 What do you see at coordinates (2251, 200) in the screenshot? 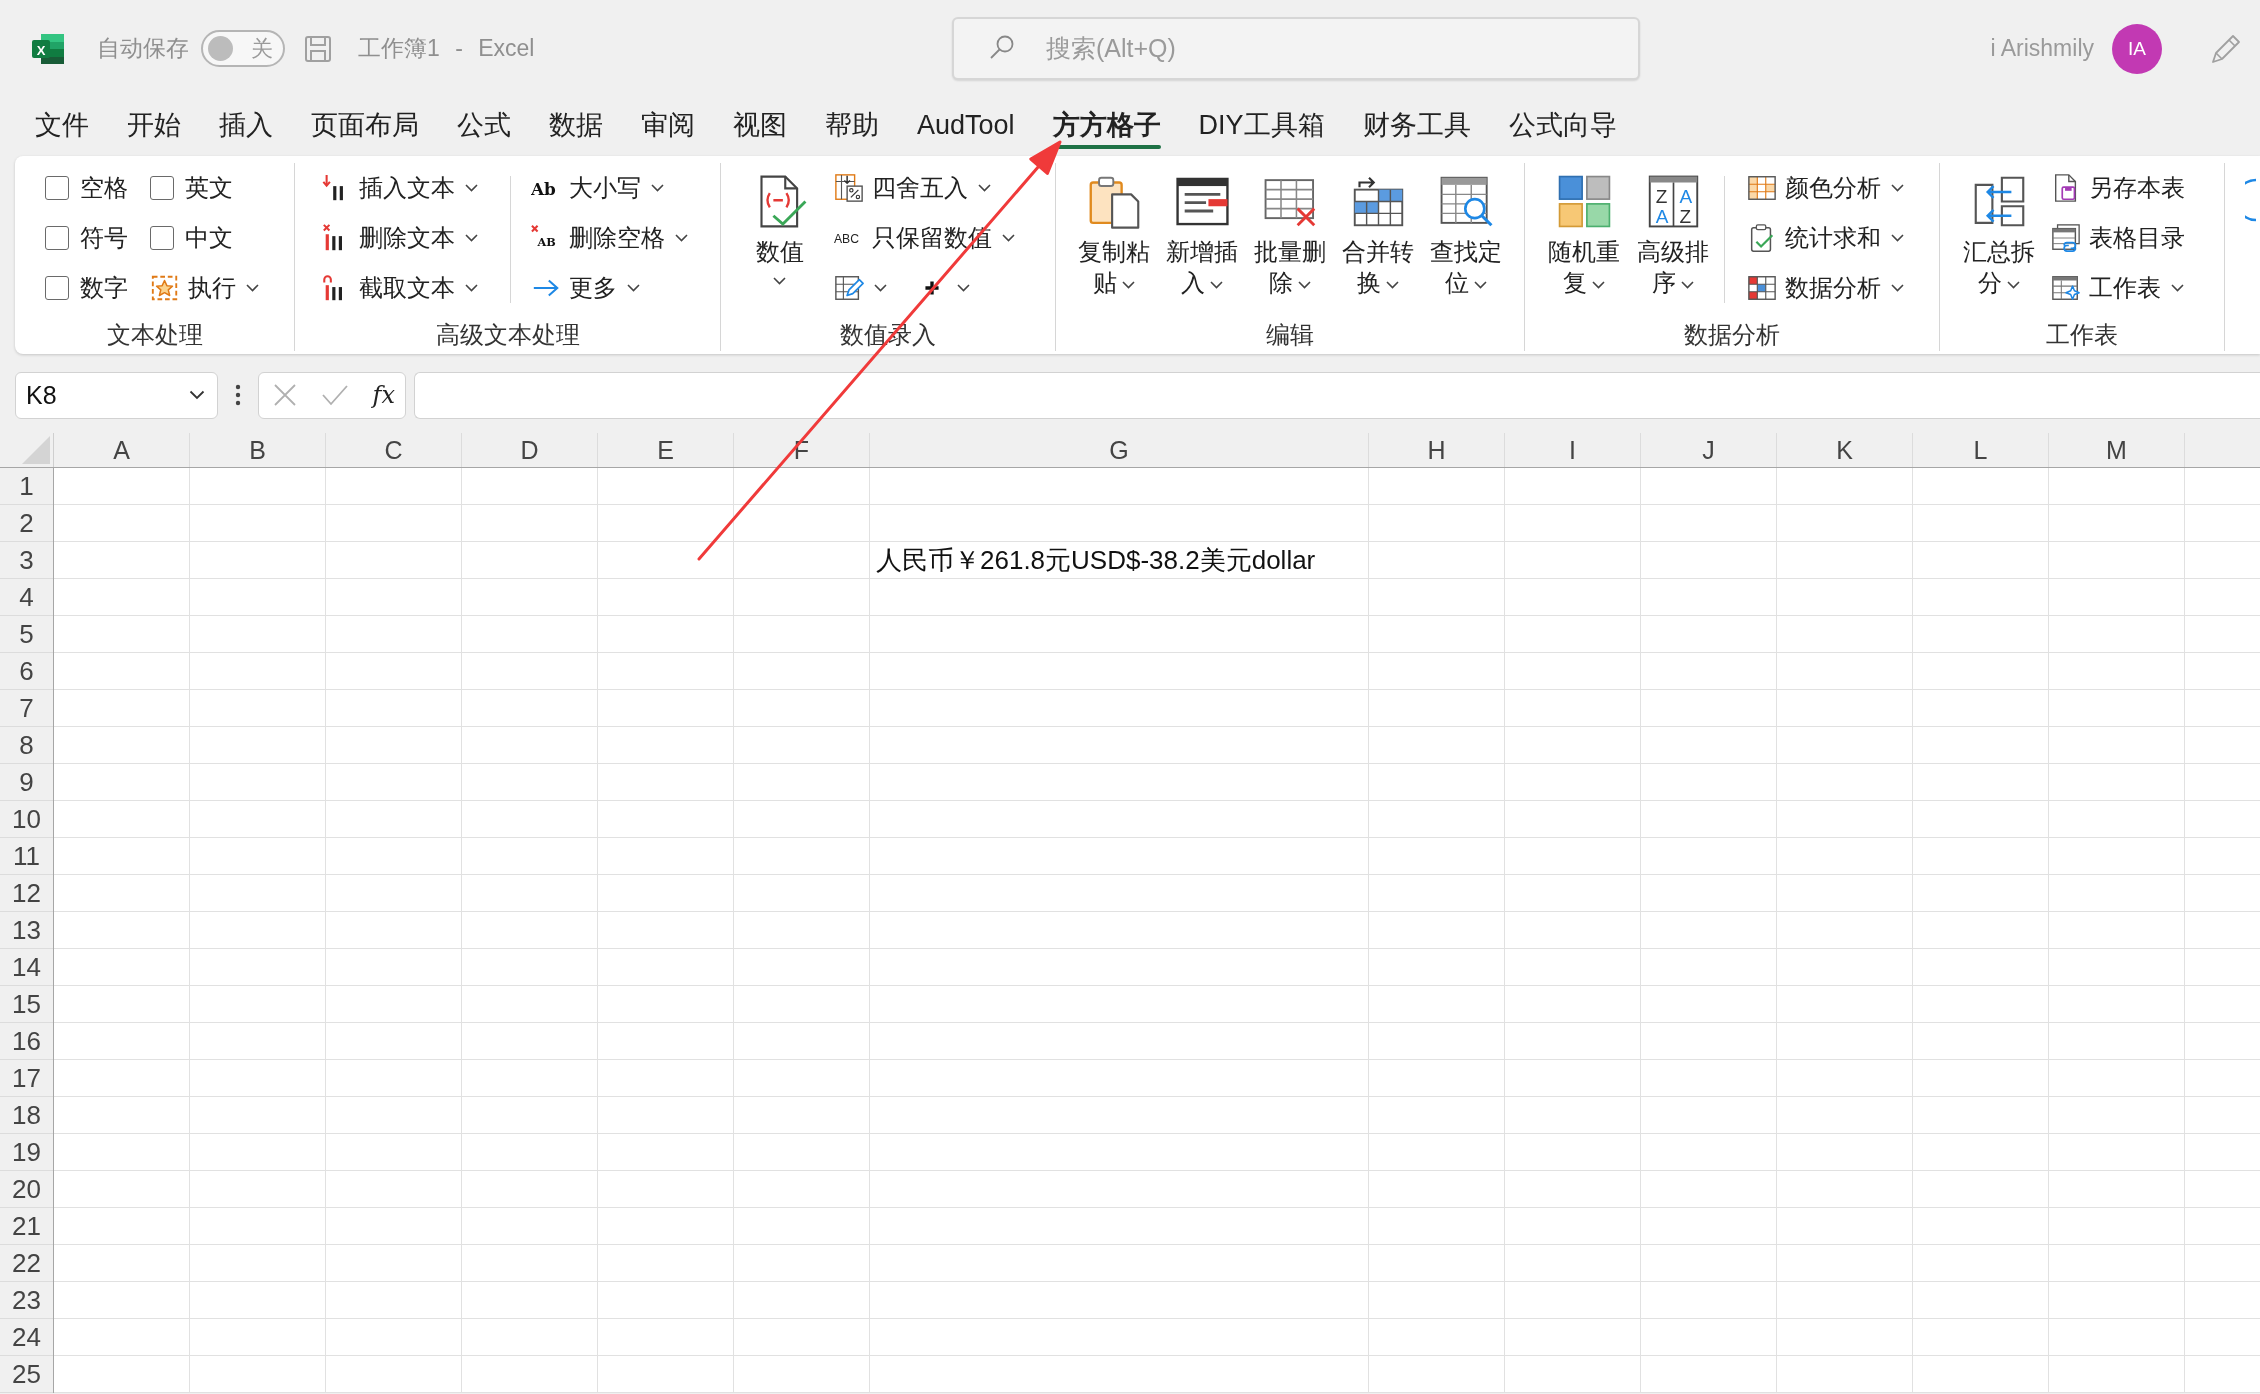
I see `ring-icon` at bounding box center [2251, 200].